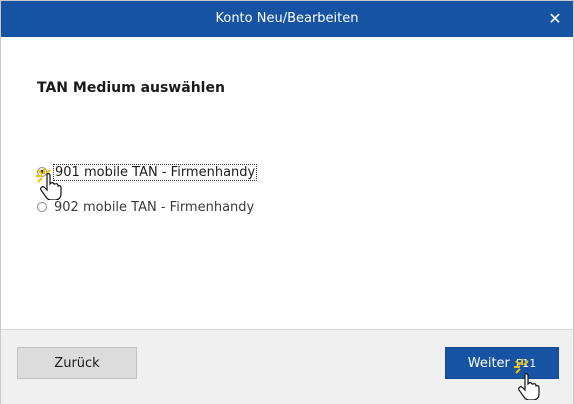  I want to click on window-title: Konto Neu/Bearbeiten, so click(287, 18).